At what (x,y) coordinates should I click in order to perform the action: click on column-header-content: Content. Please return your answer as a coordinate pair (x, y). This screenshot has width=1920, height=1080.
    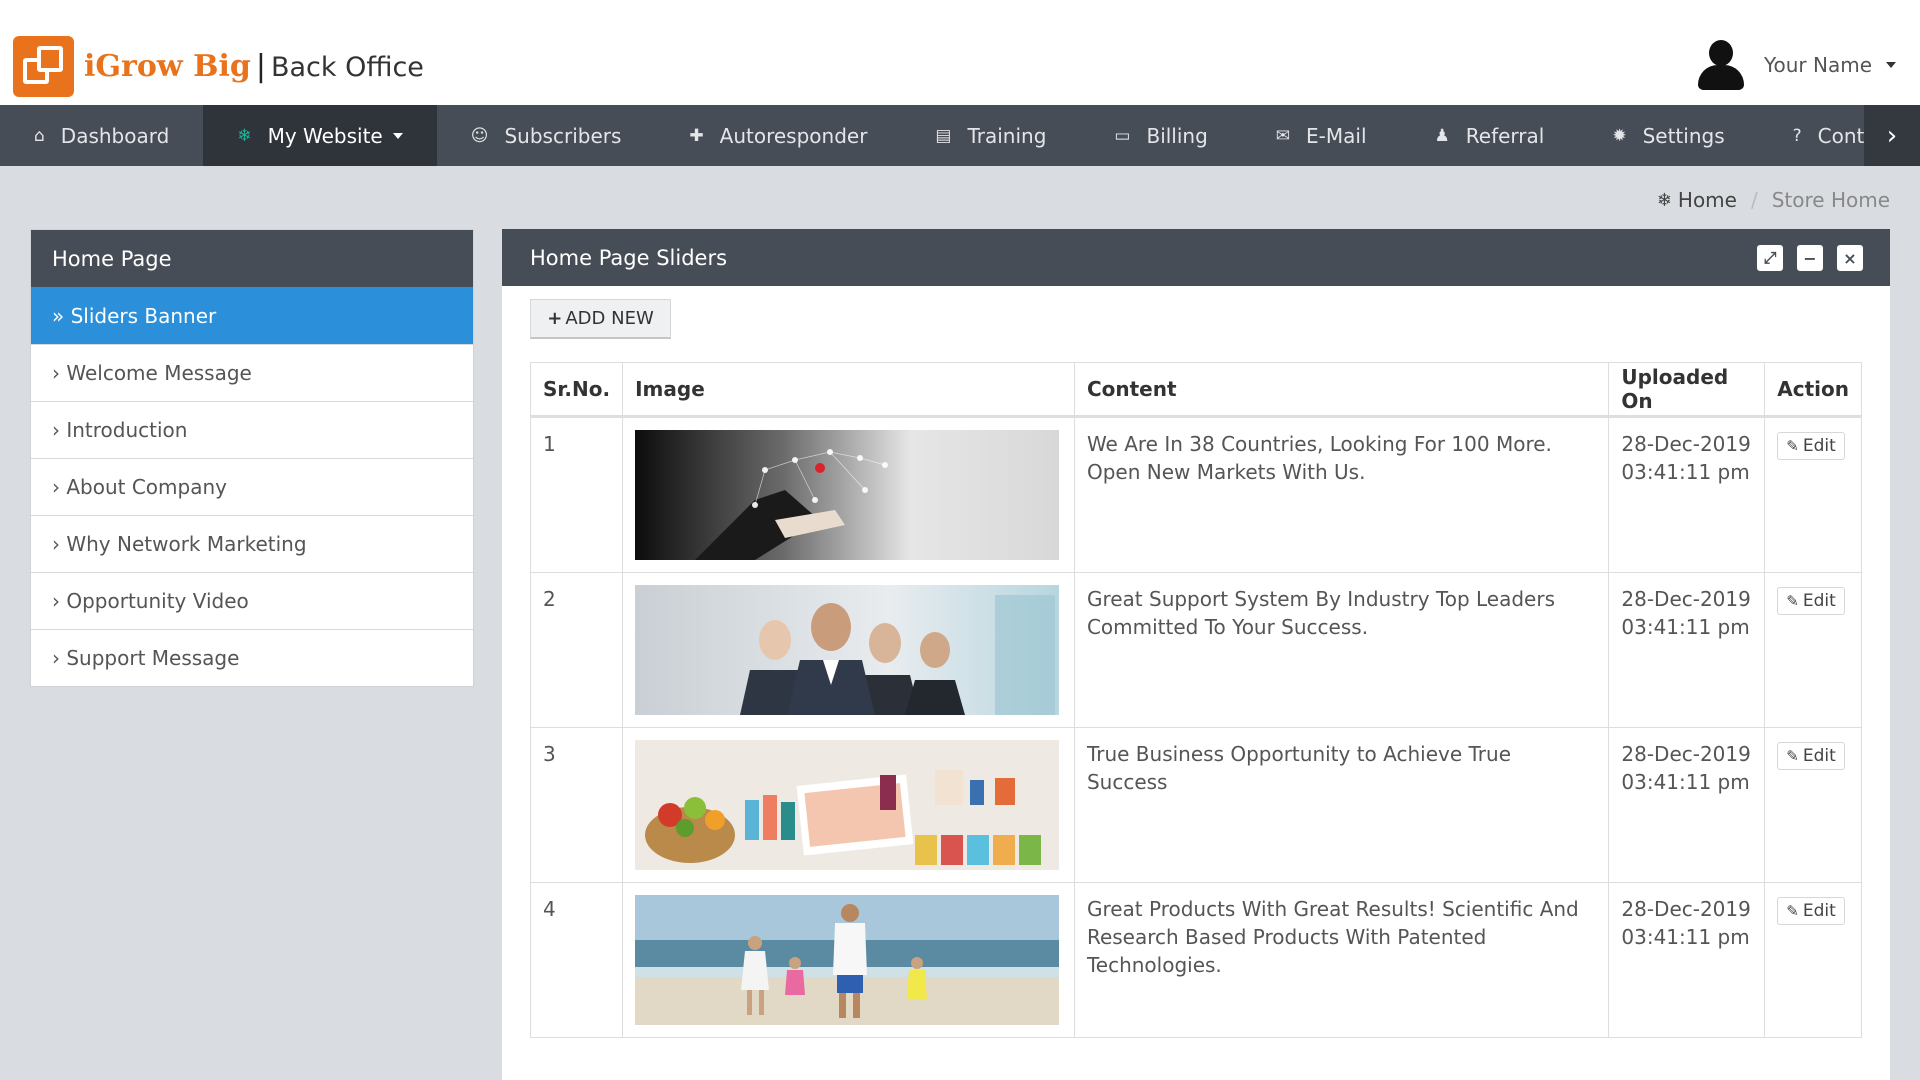
    Looking at the image, I should click on (1341, 390).